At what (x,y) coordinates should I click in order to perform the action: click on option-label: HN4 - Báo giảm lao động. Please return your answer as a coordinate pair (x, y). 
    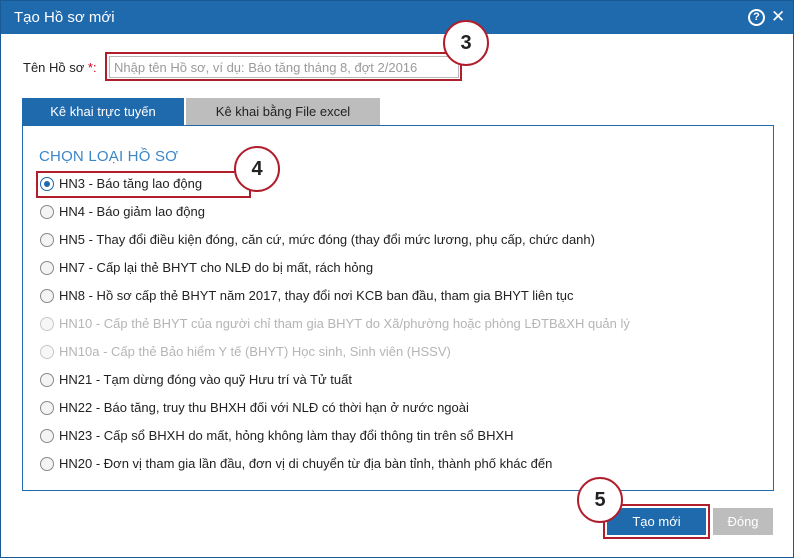
    Looking at the image, I should click on (132, 211).